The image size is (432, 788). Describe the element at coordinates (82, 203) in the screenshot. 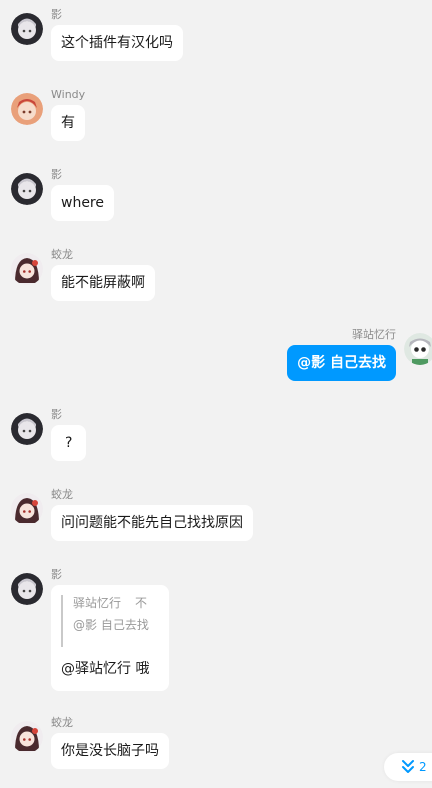

I see `message-bubble: where` at that location.